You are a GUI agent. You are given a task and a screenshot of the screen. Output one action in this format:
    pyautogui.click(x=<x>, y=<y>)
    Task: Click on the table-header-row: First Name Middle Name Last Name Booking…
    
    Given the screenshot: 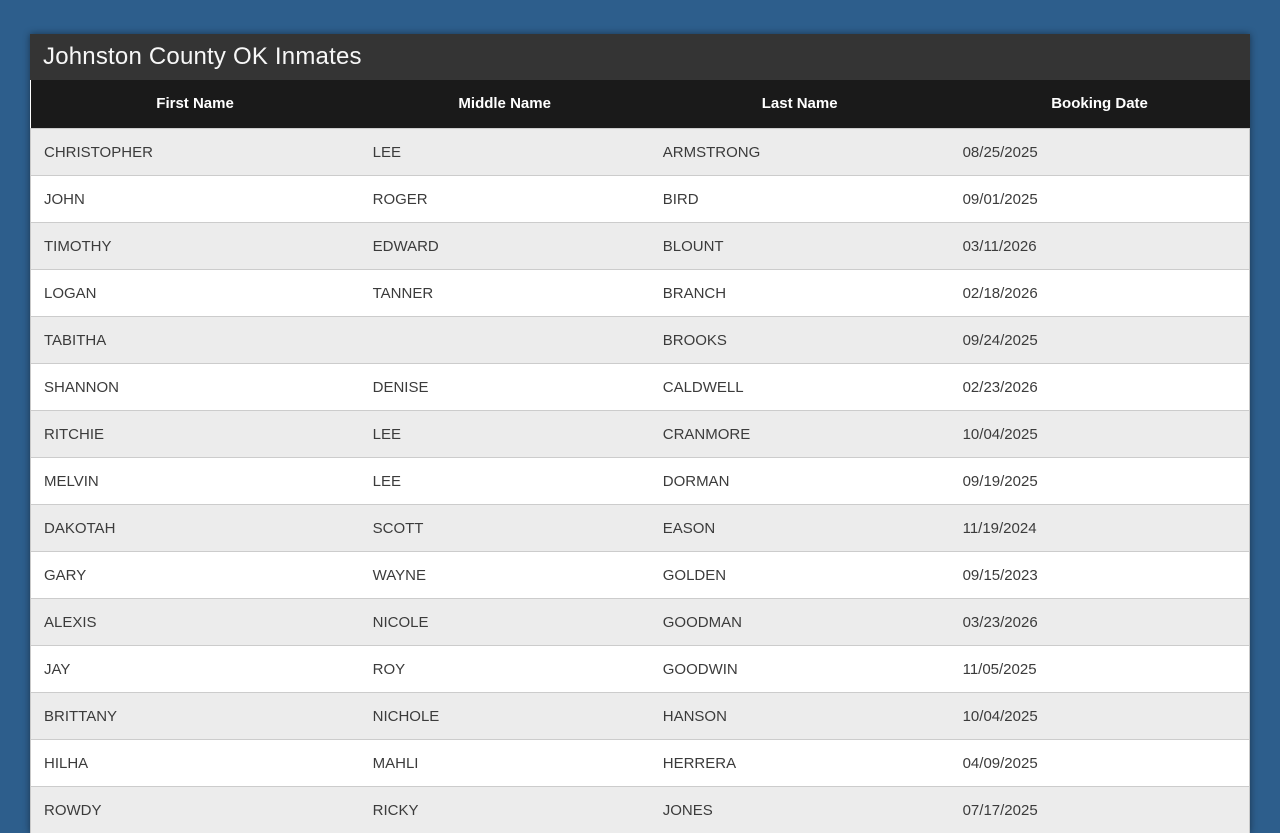 What is the action you would take?
    pyautogui.click(x=640, y=104)
    